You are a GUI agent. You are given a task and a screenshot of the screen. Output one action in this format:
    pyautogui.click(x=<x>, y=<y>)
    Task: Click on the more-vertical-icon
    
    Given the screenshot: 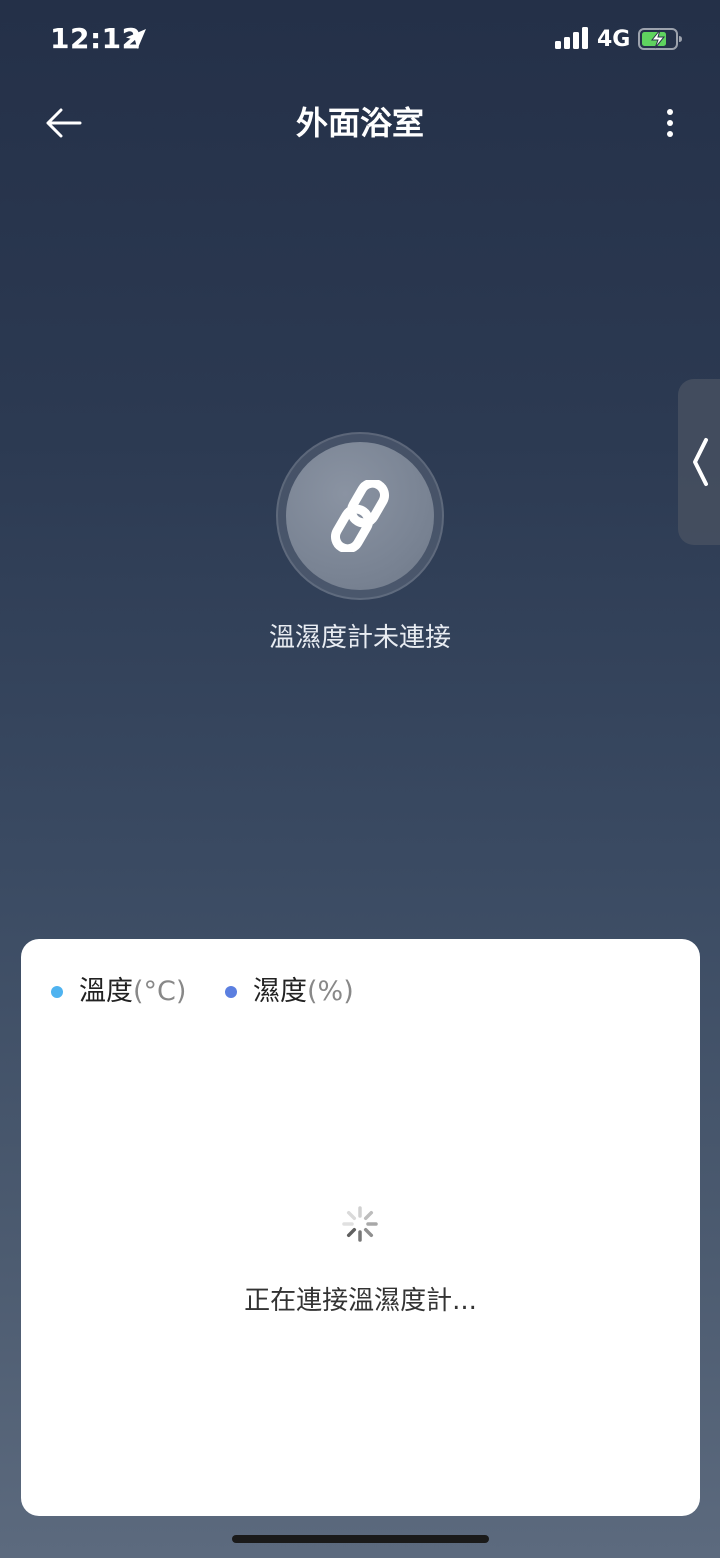 What is the action you would take?
    pyautogui.click(x=670, y=123)
    